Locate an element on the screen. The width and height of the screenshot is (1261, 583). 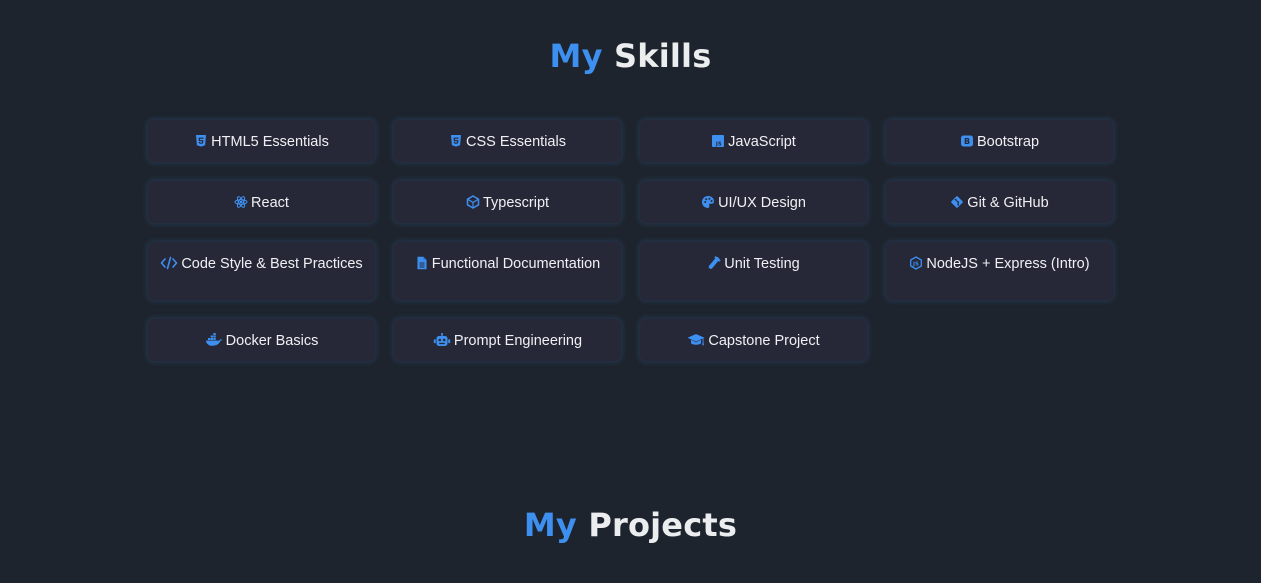
skill-label: Docker Basics is located at coordinates (272, 341).